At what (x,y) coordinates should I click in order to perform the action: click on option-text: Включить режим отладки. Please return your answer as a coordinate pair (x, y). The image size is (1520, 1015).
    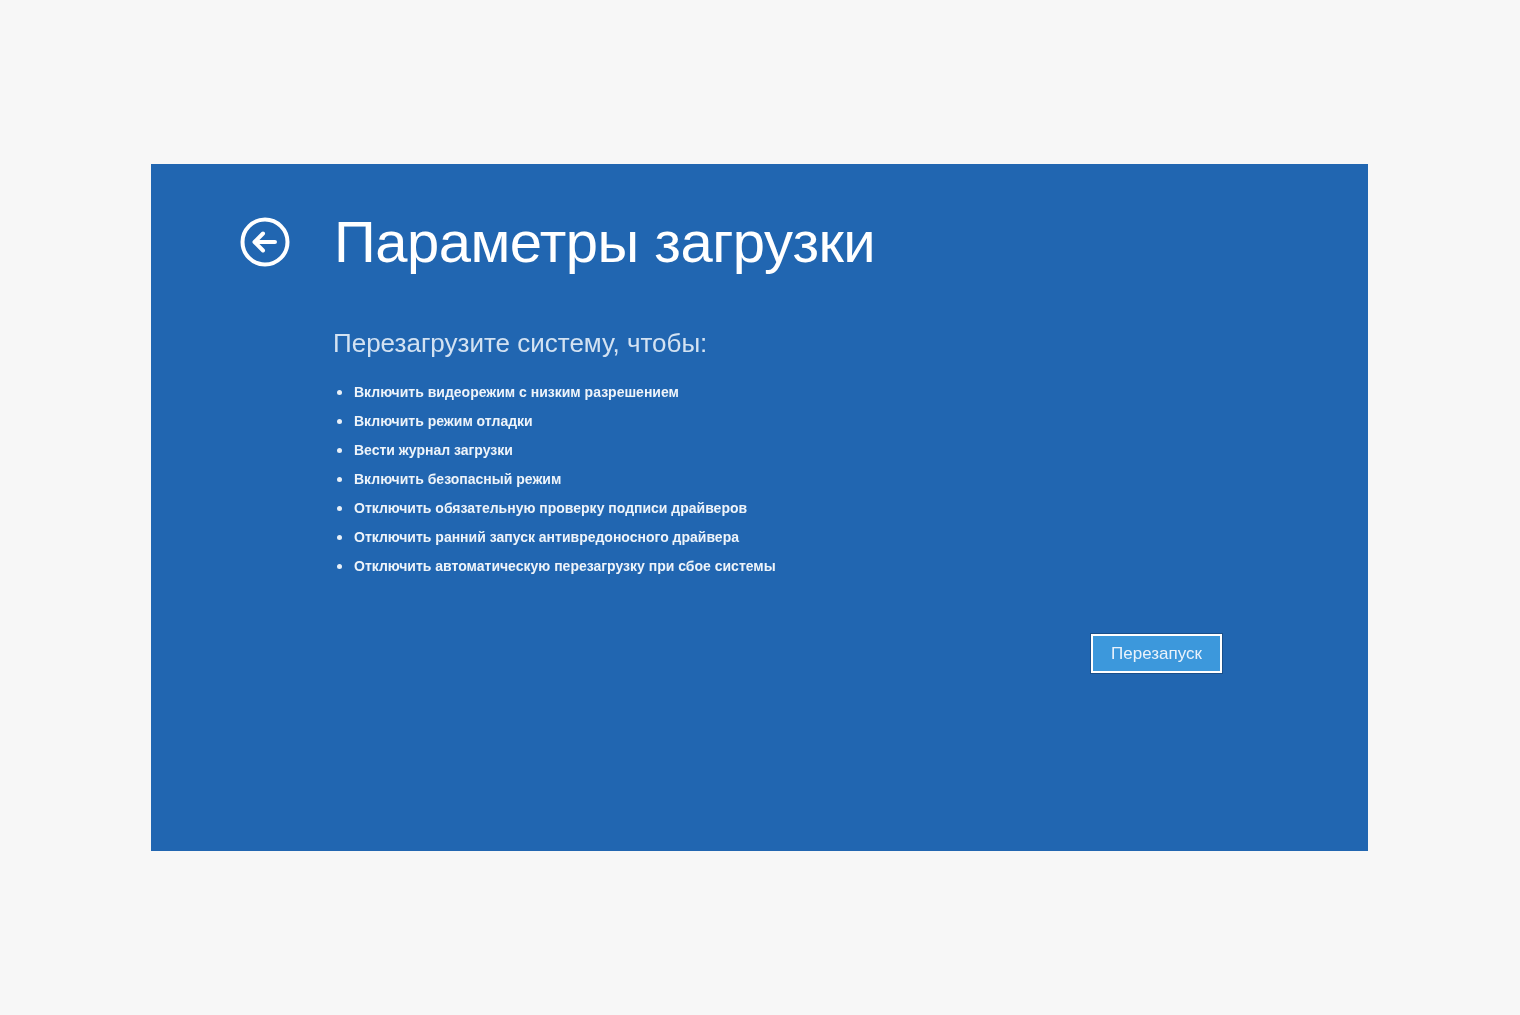
    Looking at the image, I should click on (443, 421).